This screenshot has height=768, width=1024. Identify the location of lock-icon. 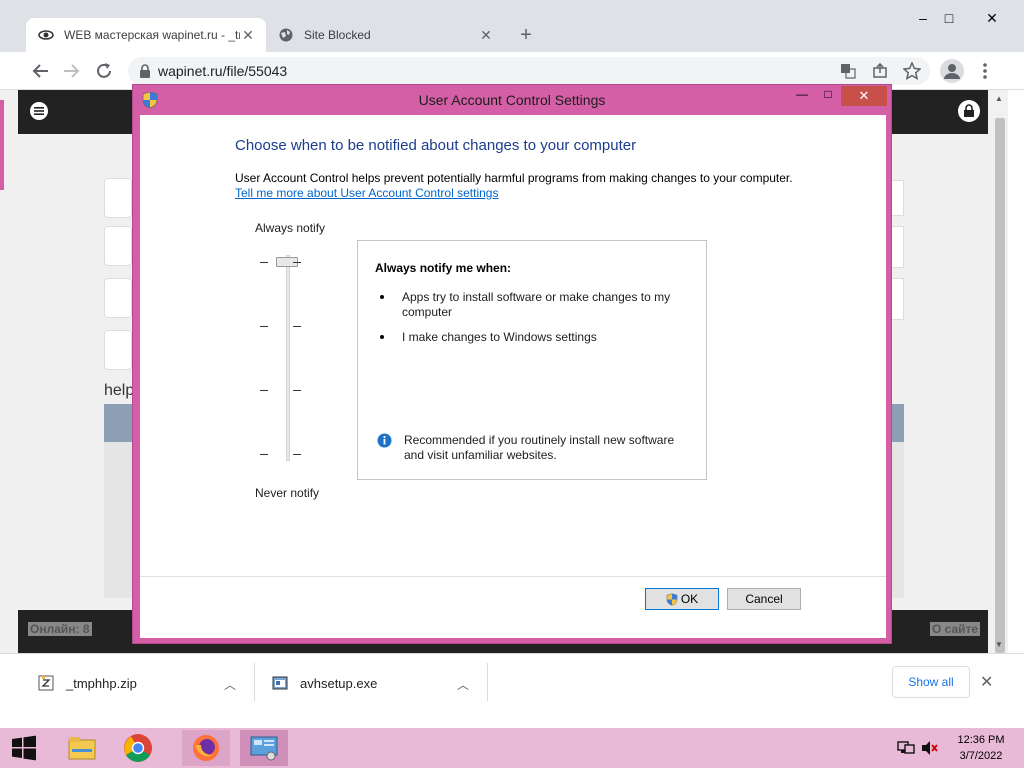
(145, 71).